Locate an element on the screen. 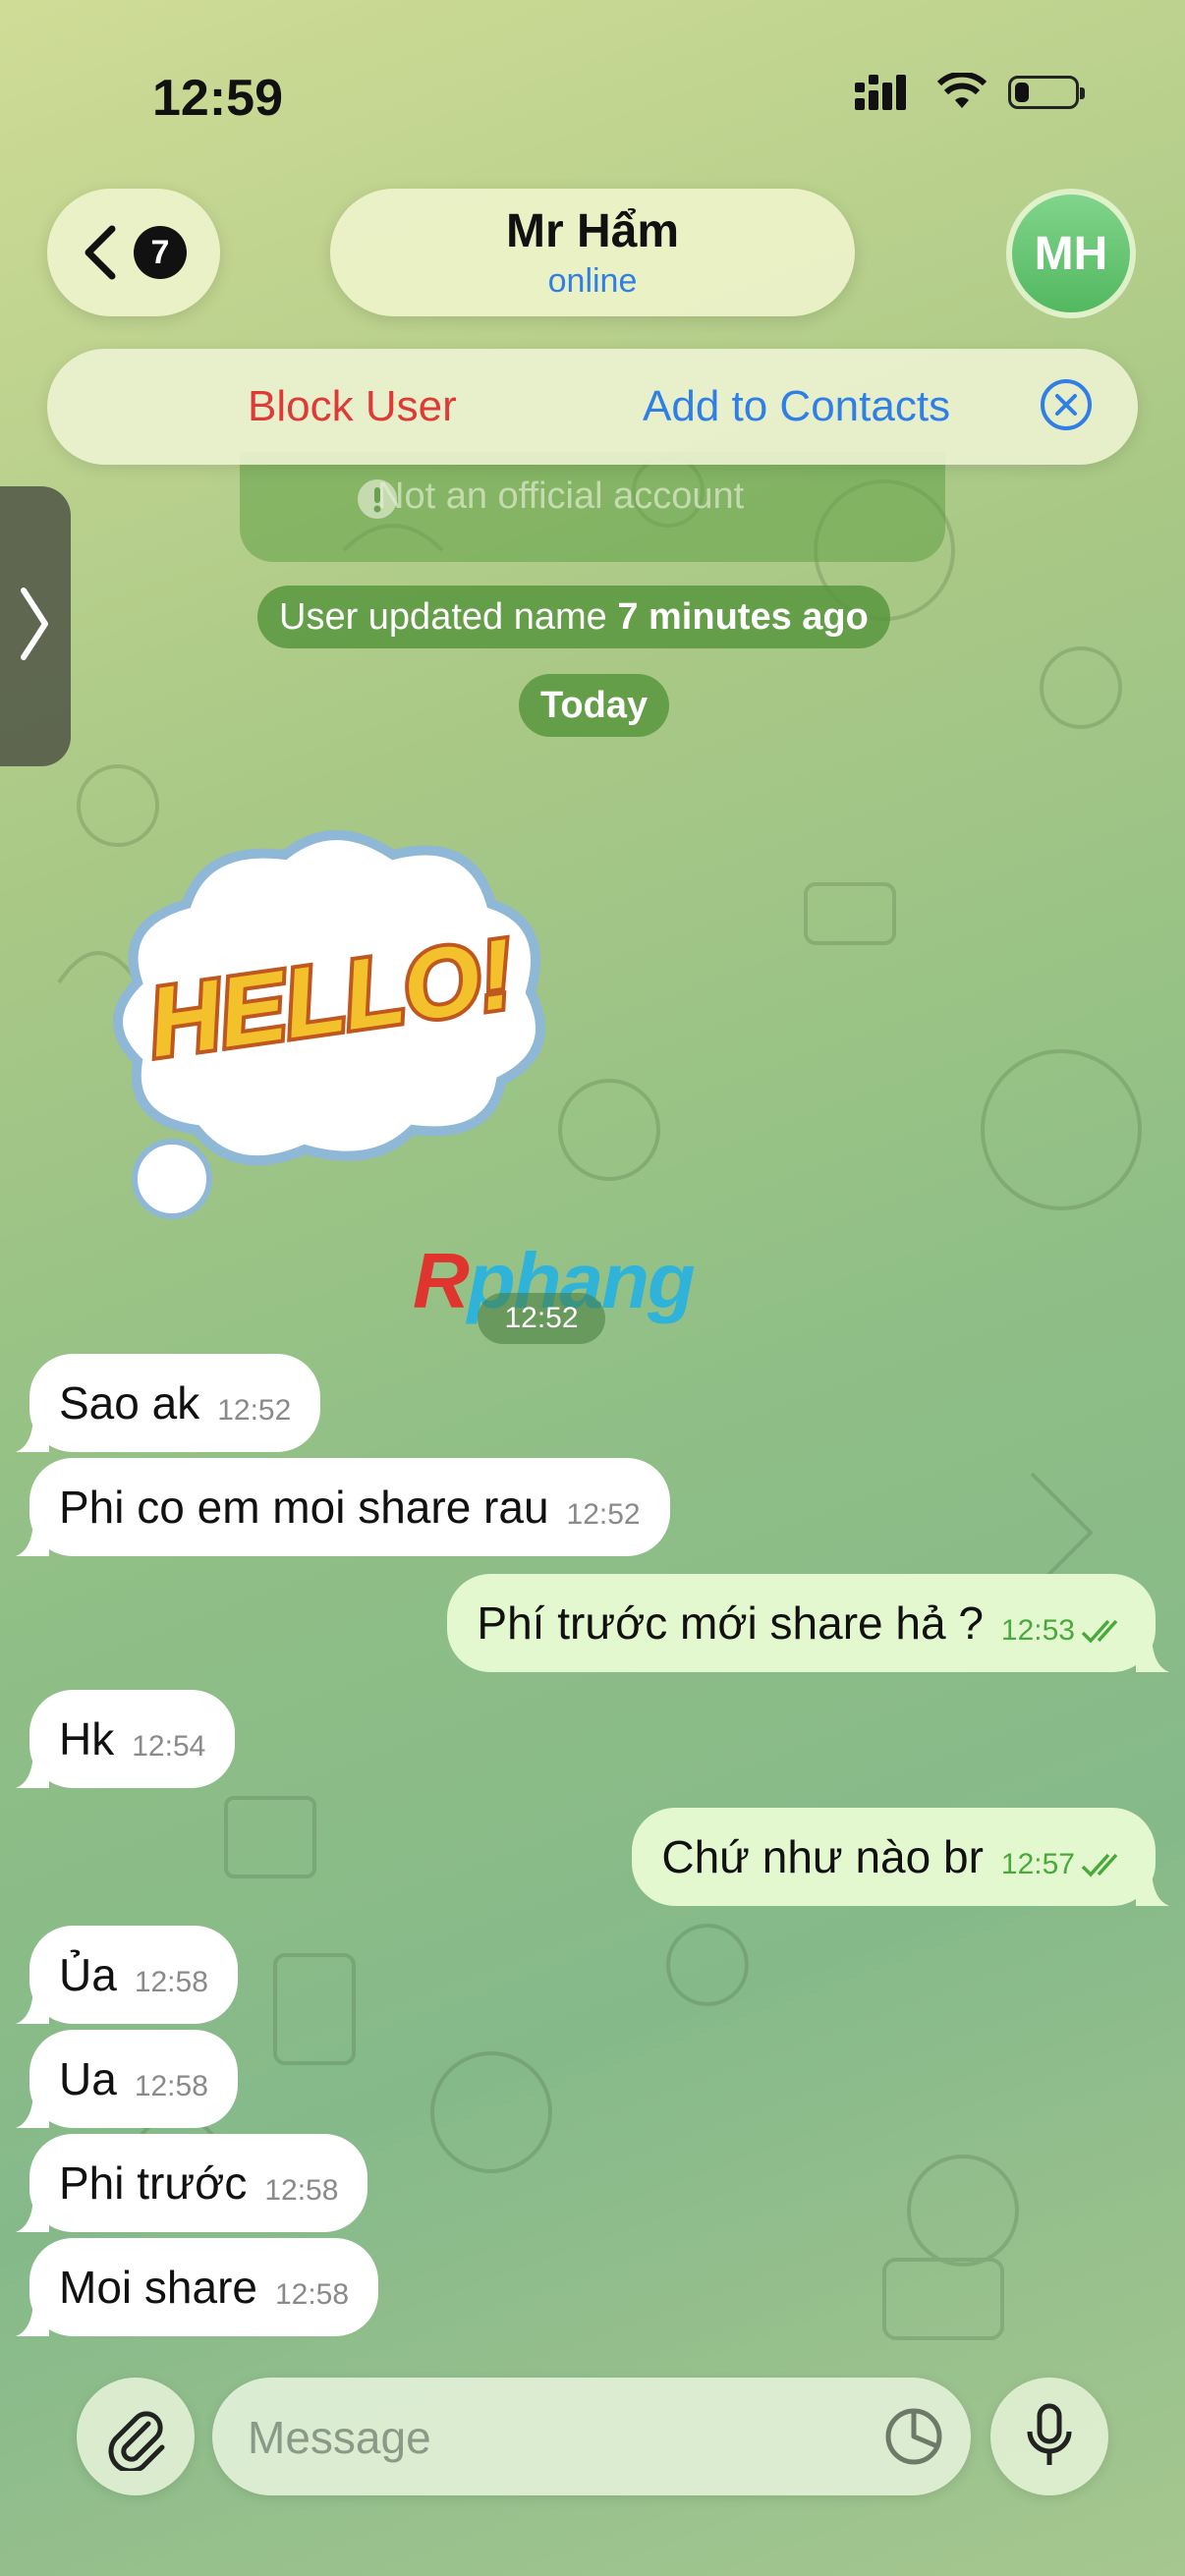 The image size is (1185, 2576). message-field is located at coordinates (592, 2436).